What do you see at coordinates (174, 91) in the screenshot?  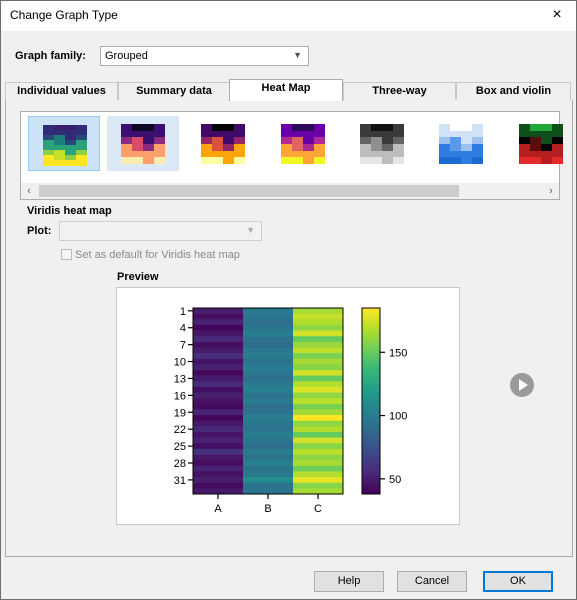 I see `tab-summary-data: Summary data` at bounding box center [174, 91].